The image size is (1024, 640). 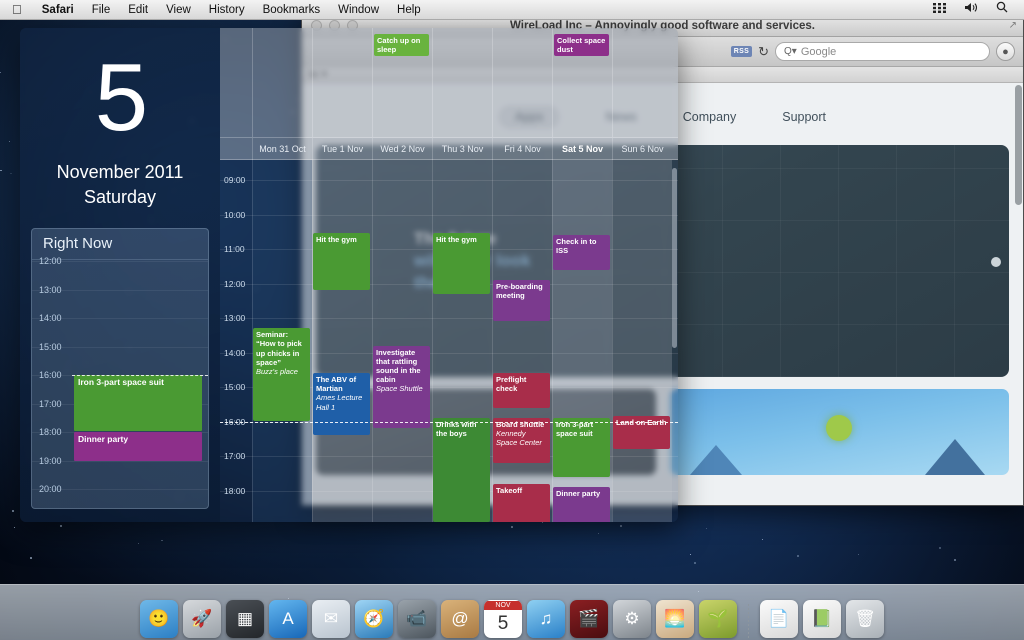 I want to click on dock-items: 🙂 🚀 ▦ A ✉ 🧭 📹 @ NOV 5 ♫ 🎬 ⚙ 🌅 🌱 📄 📗 🗑, so click(x=512, y=619).